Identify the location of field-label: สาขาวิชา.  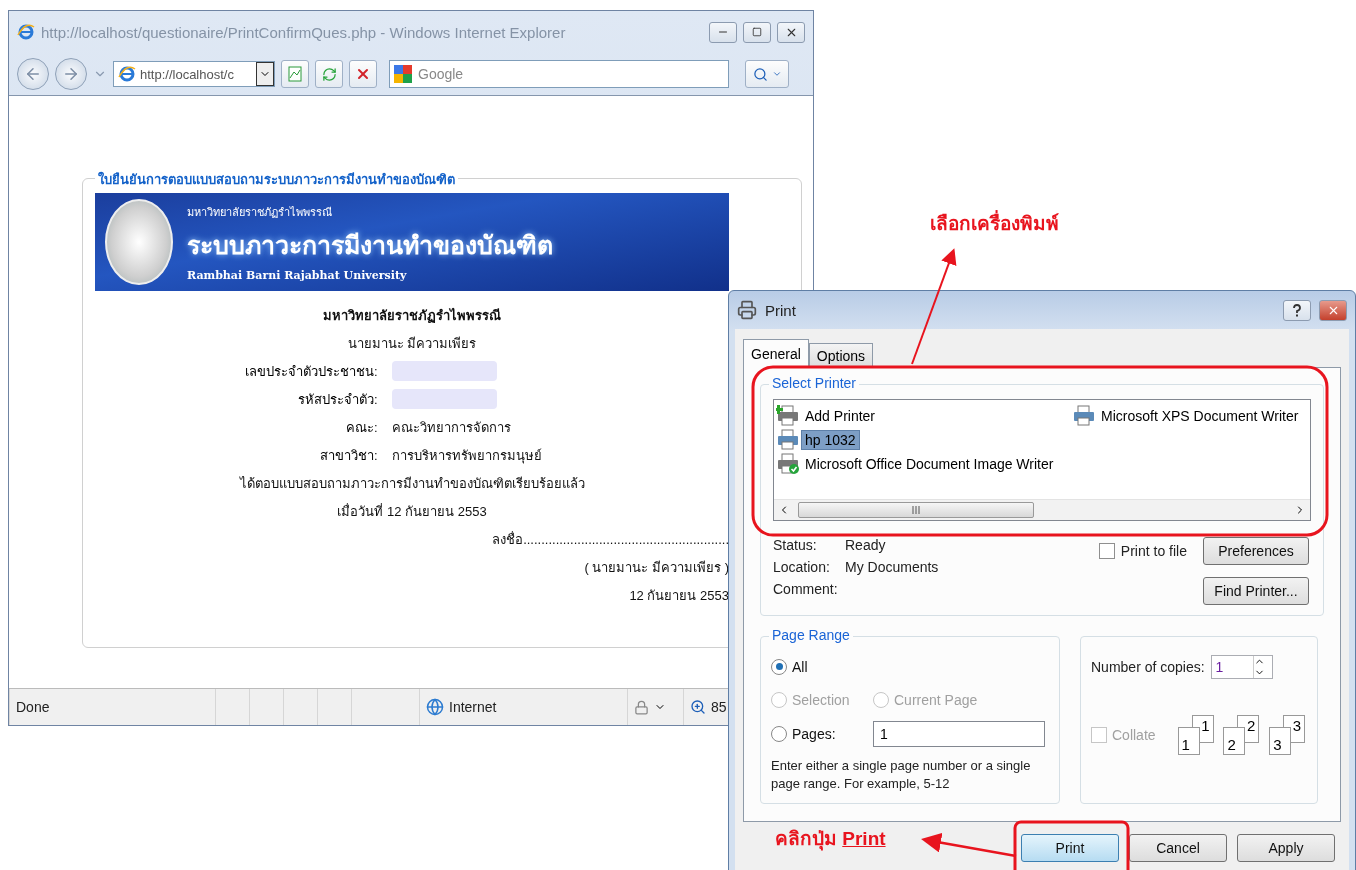
(346, 455).